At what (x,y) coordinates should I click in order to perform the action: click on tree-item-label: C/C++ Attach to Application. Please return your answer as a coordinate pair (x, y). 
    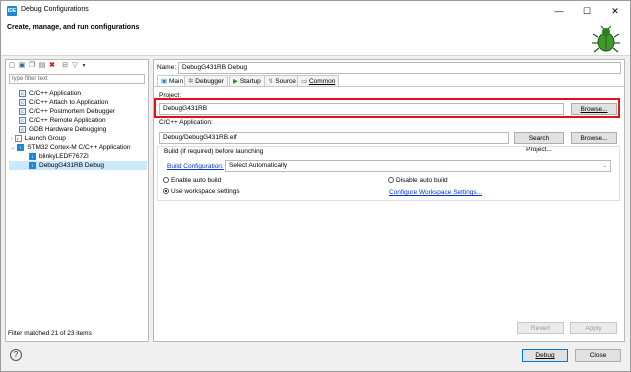
    Looking at the image, I should click on (69, 102).